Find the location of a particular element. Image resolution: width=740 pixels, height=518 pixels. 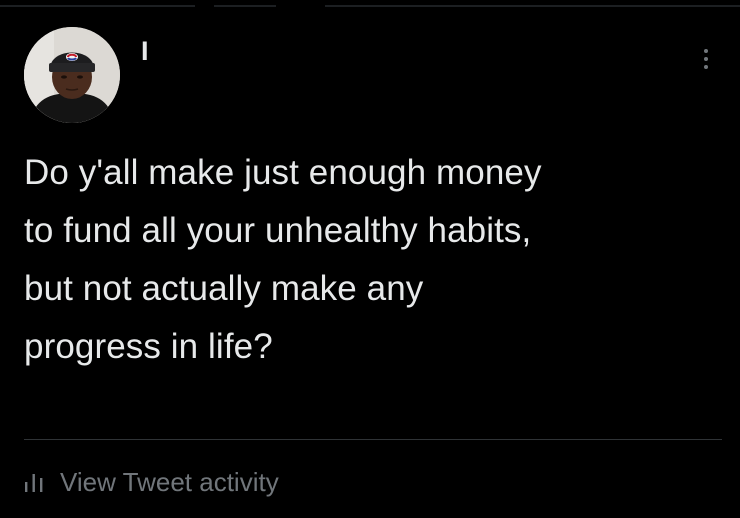

author-name: I is located at coordinates (145, 51).